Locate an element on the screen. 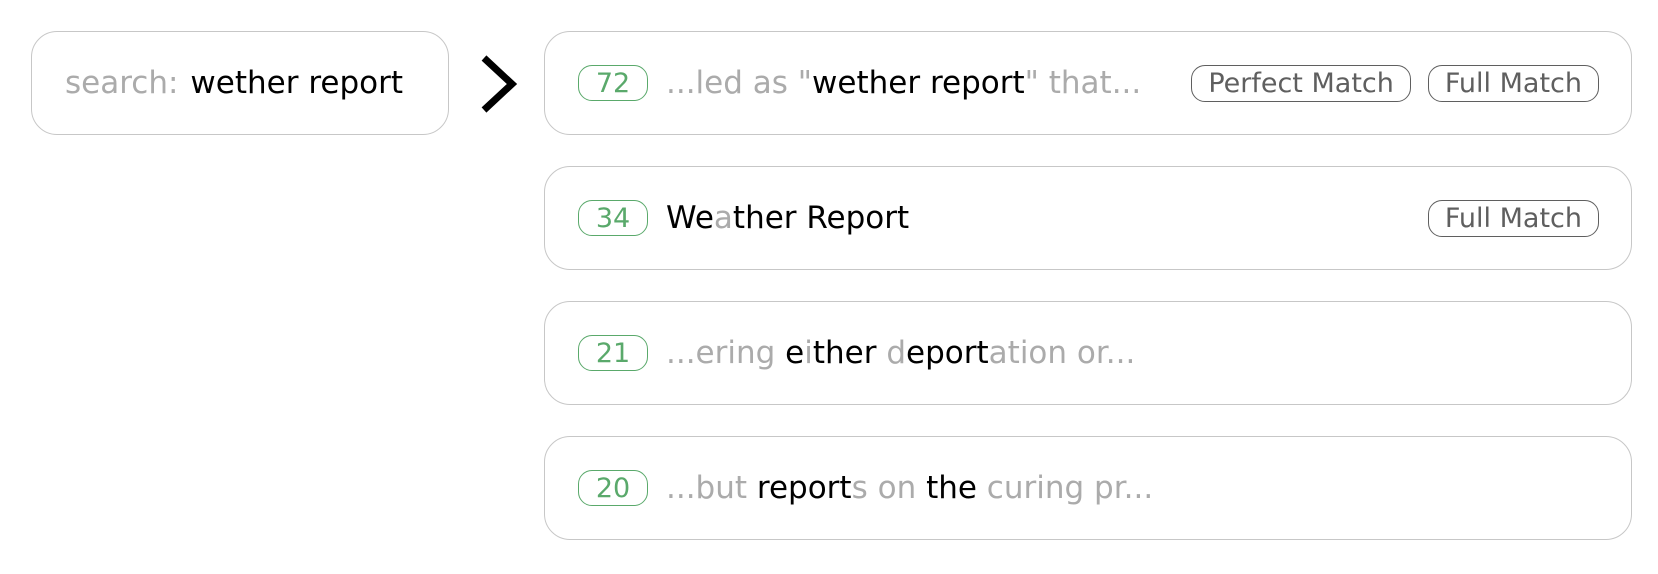 The height and width of the screenshot is (574, 1658). snippet-context-text: d is located at coordinates (896, 353).